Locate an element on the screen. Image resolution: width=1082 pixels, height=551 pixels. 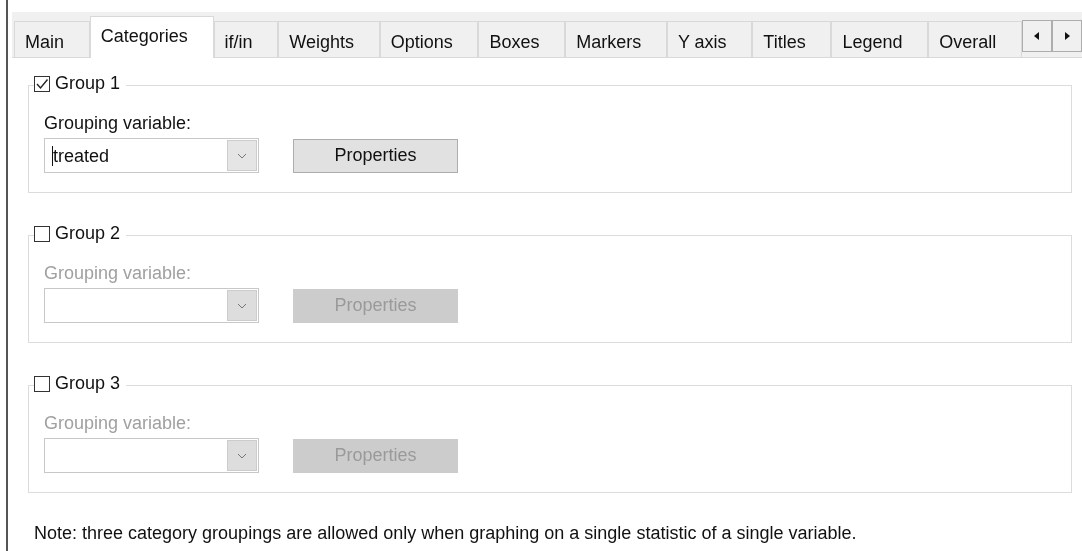
scroll-left-button is located at coordinates (1036, 36).